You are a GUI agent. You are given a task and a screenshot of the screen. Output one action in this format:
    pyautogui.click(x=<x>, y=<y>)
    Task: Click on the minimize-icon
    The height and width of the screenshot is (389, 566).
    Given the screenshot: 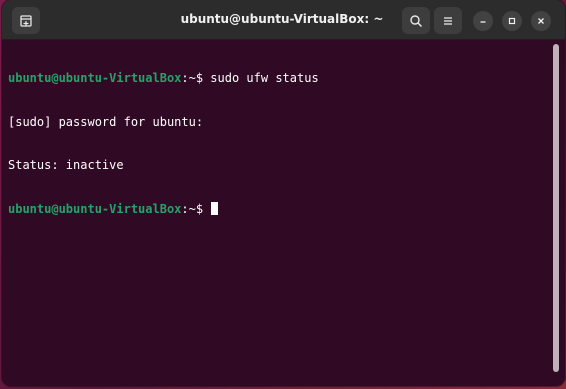 What is the action you would take?
    pyautogui.click(x=483, y=22)
    